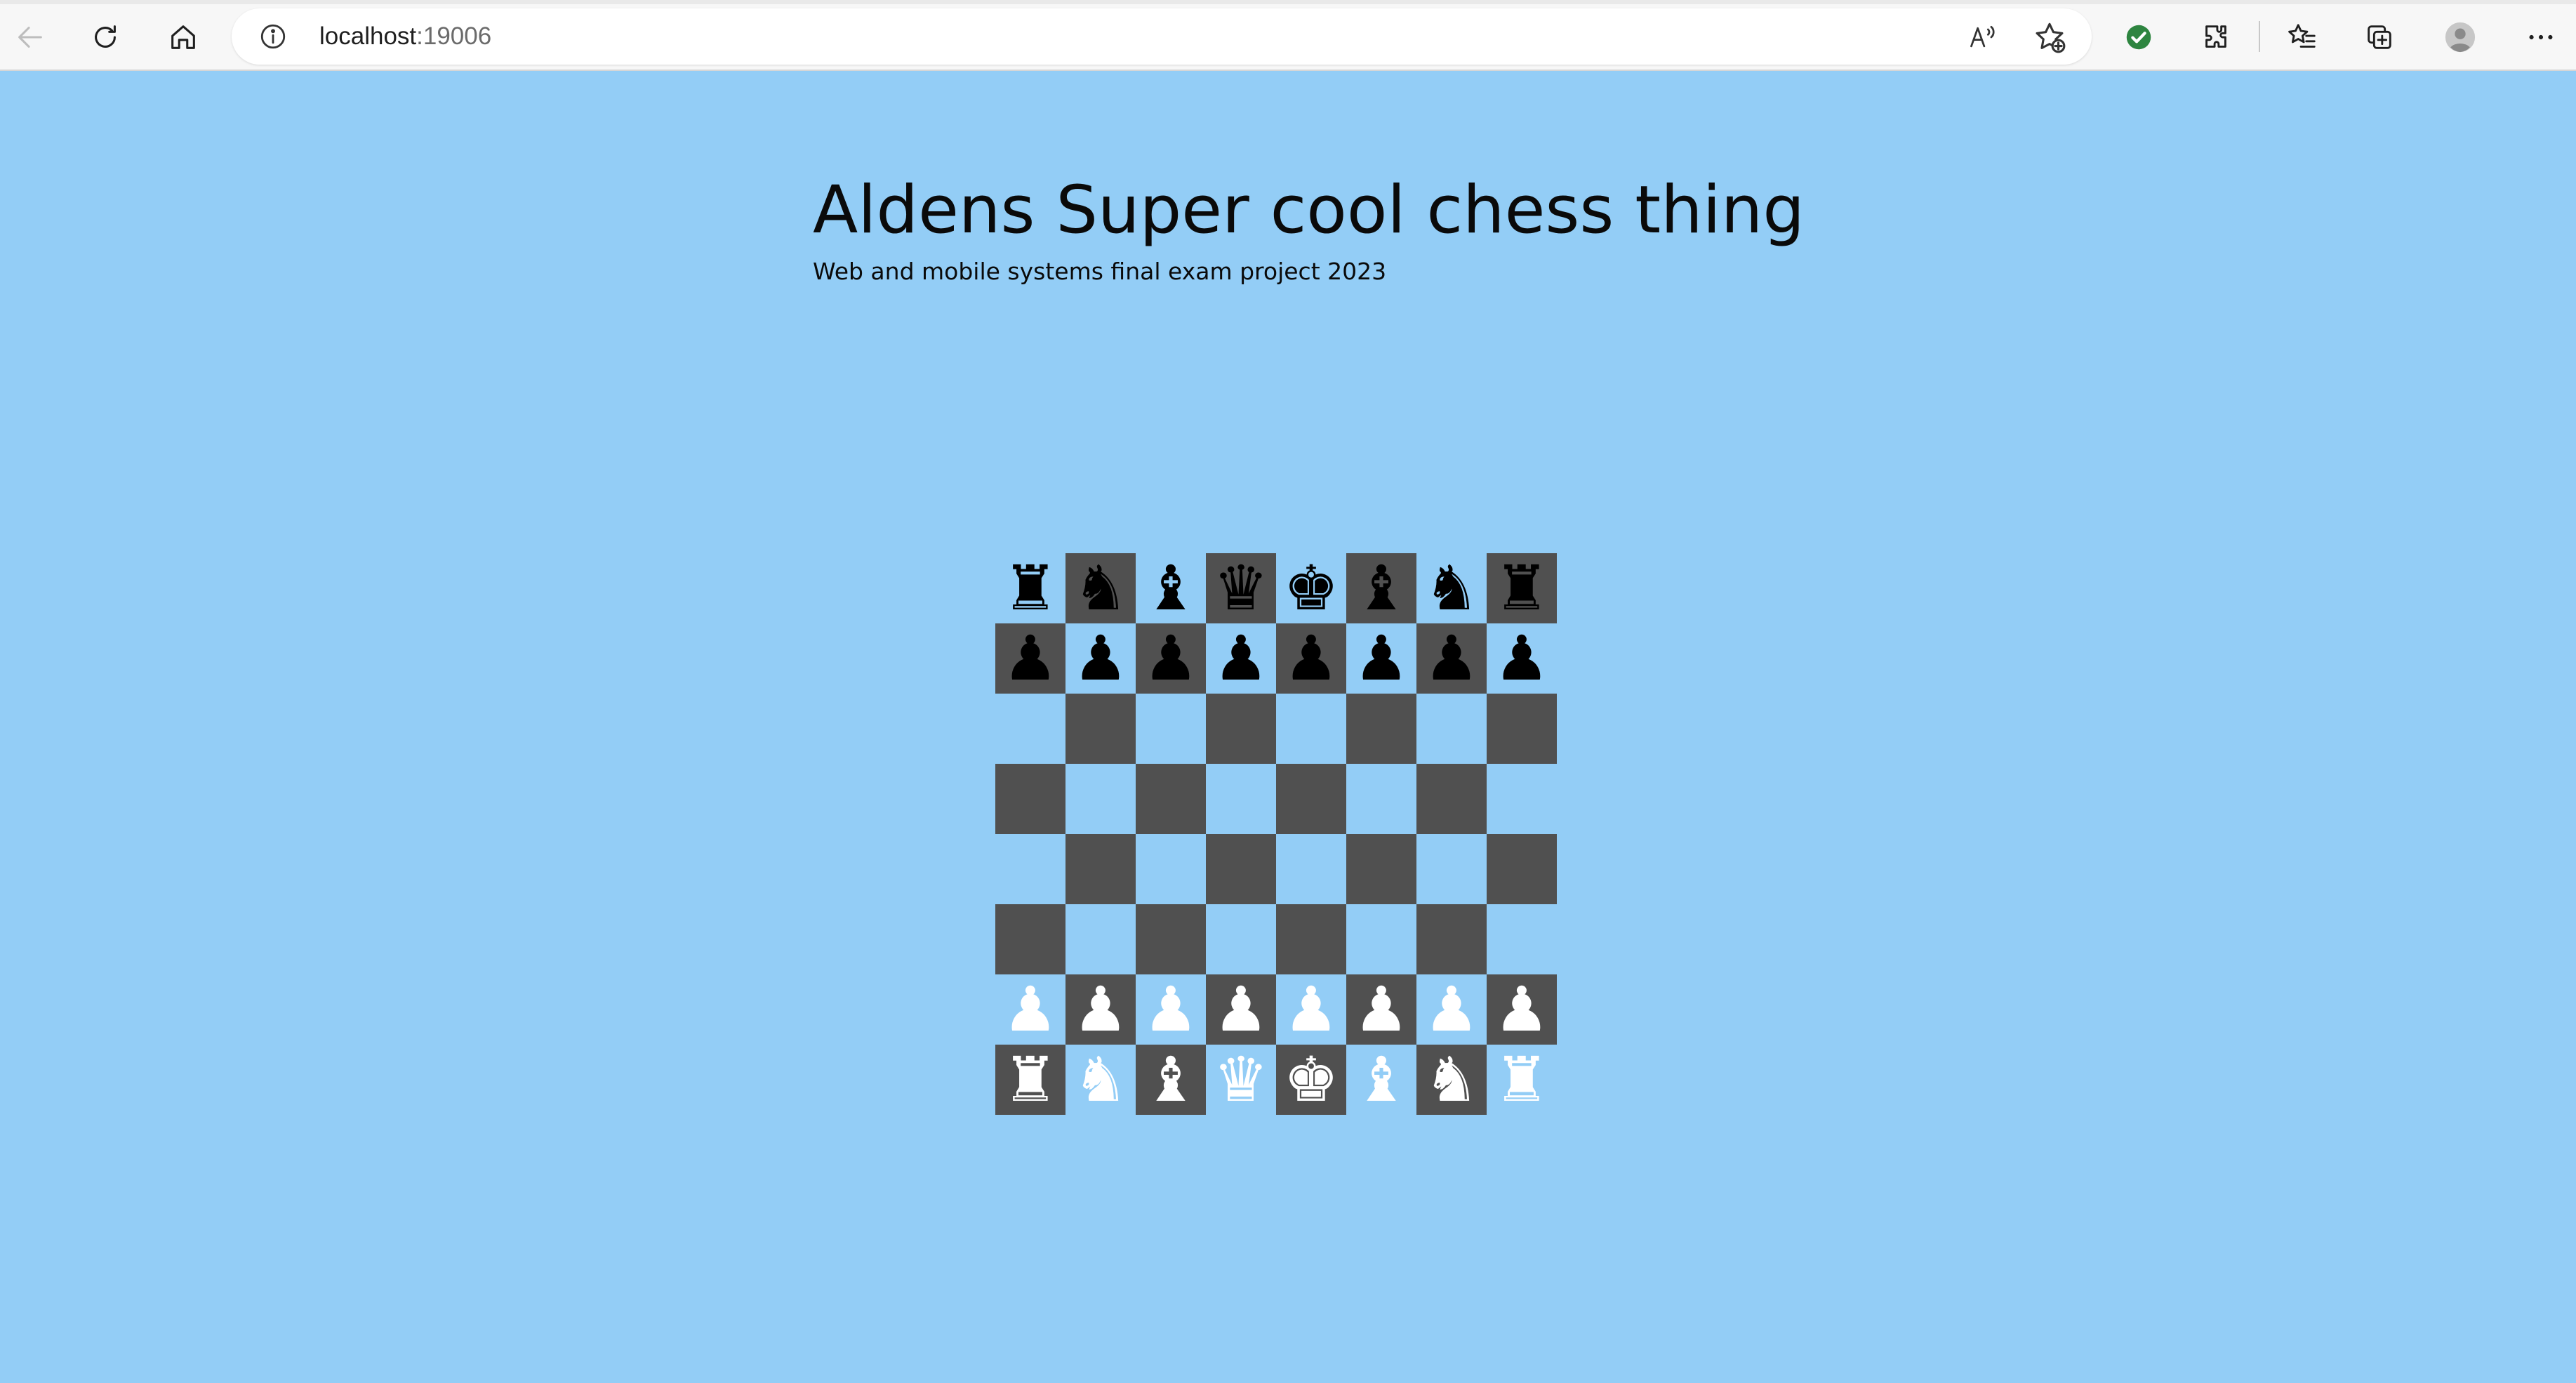  What do you see at coordinates (1171, 799) in the screenshot?
I see `square-c5` at bounding box center [1171, 799].